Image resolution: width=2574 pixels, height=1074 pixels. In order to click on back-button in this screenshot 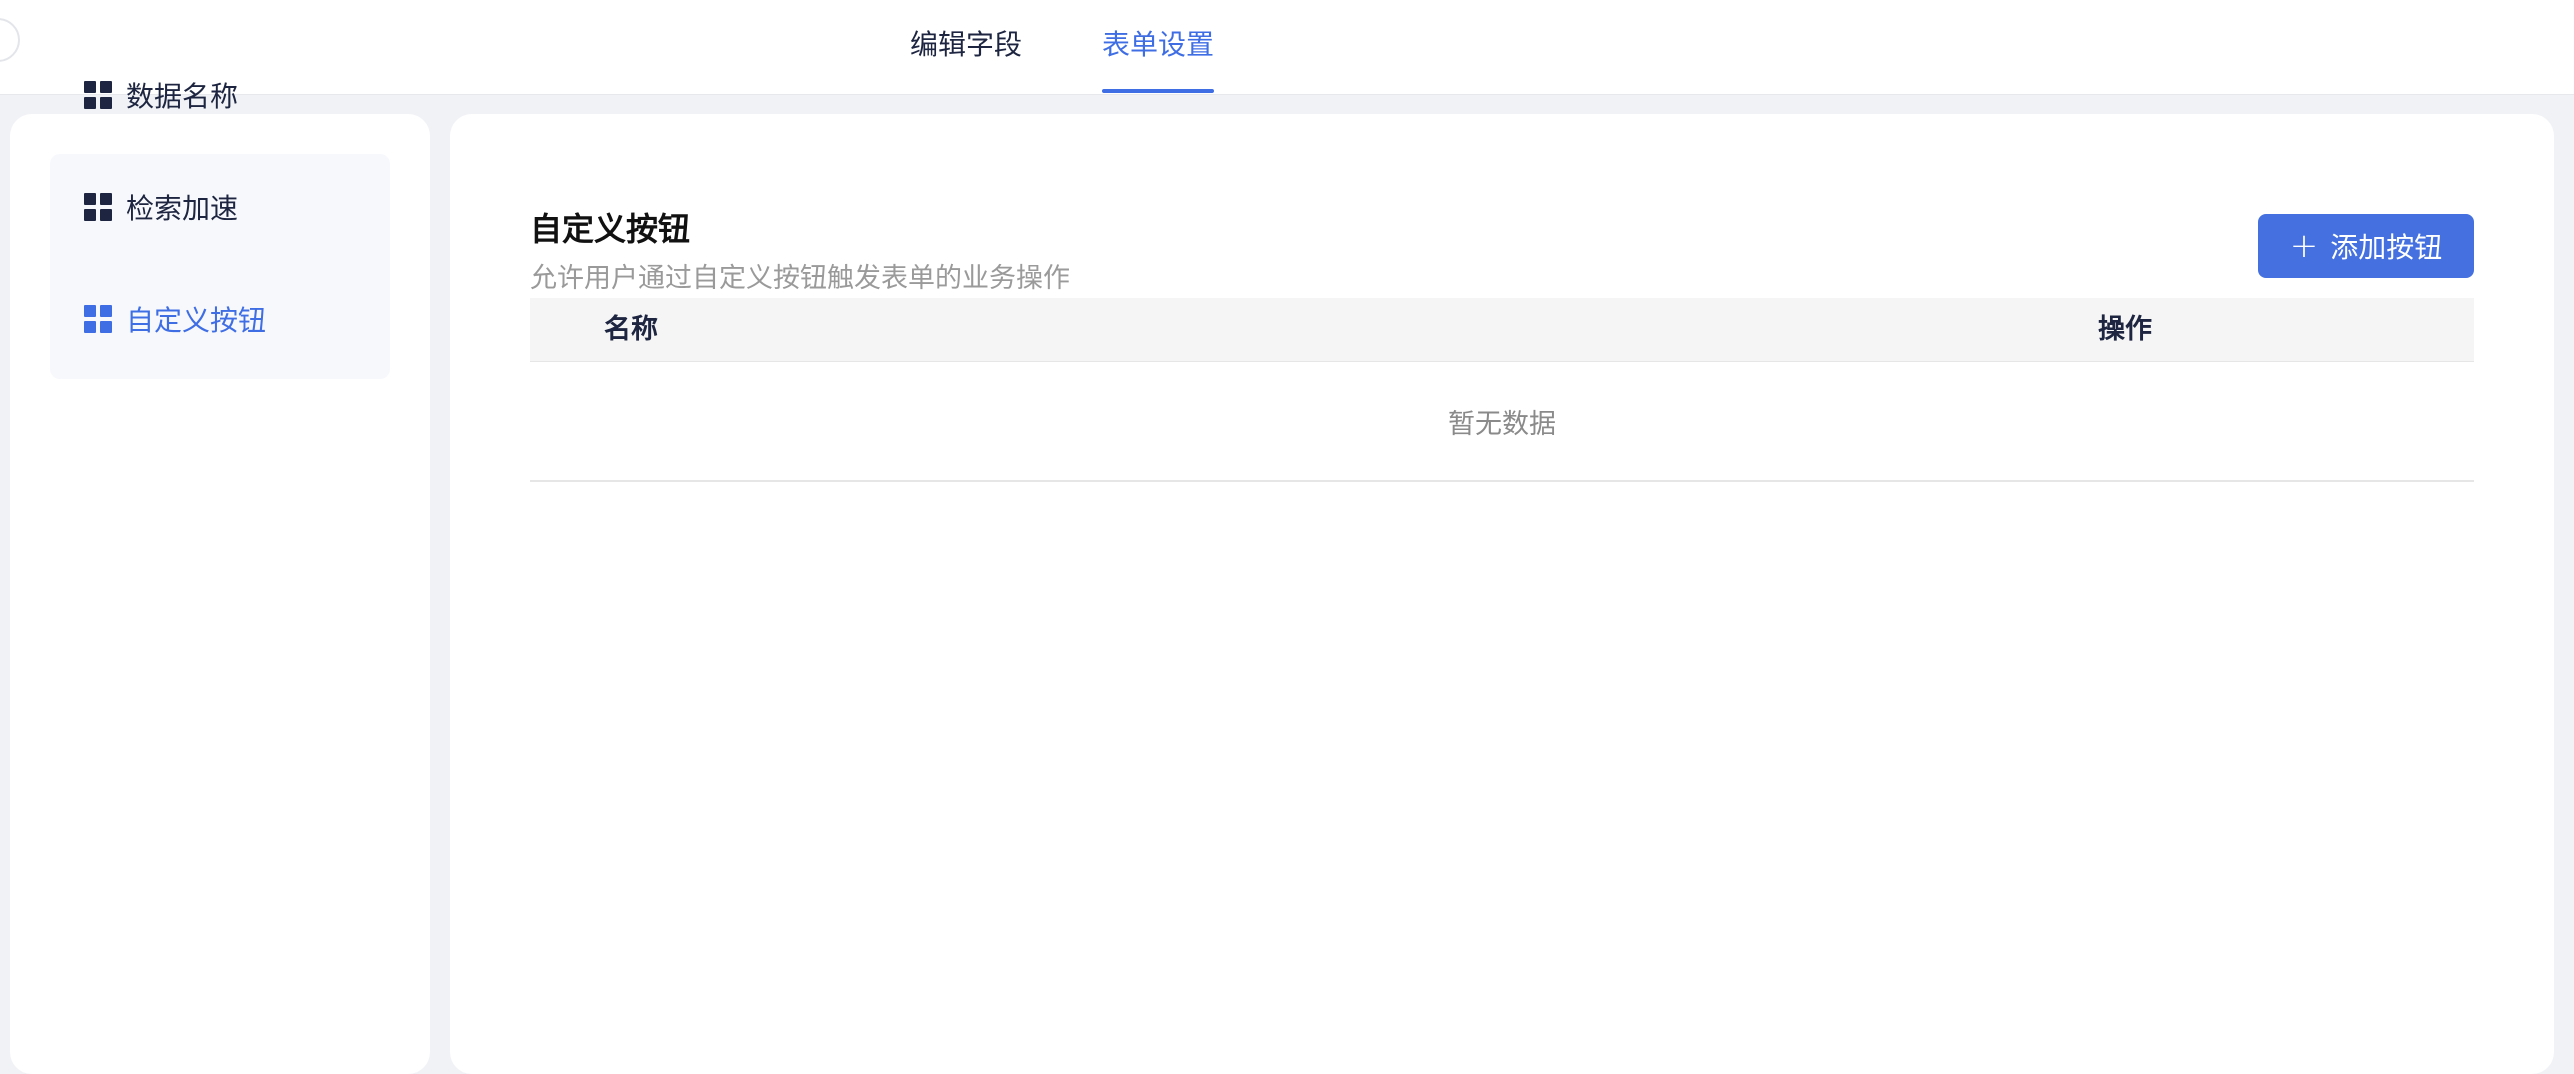, I will do `click(10, 40)`.